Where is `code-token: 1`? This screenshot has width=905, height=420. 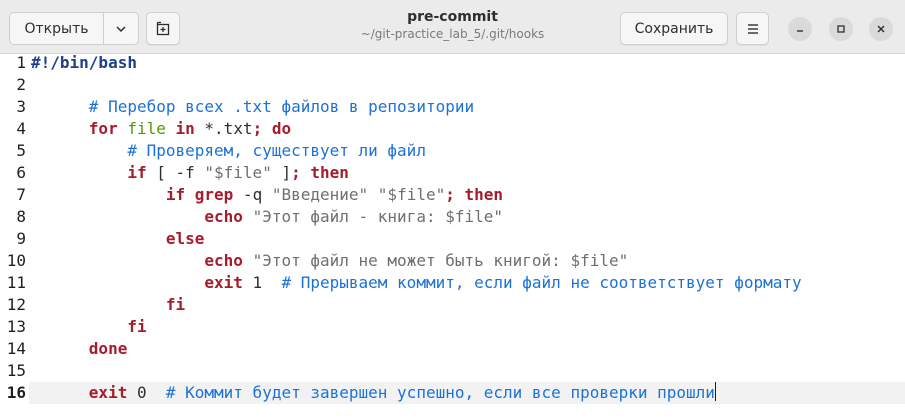 code-token: 1 is located at coordinates (262, 282).